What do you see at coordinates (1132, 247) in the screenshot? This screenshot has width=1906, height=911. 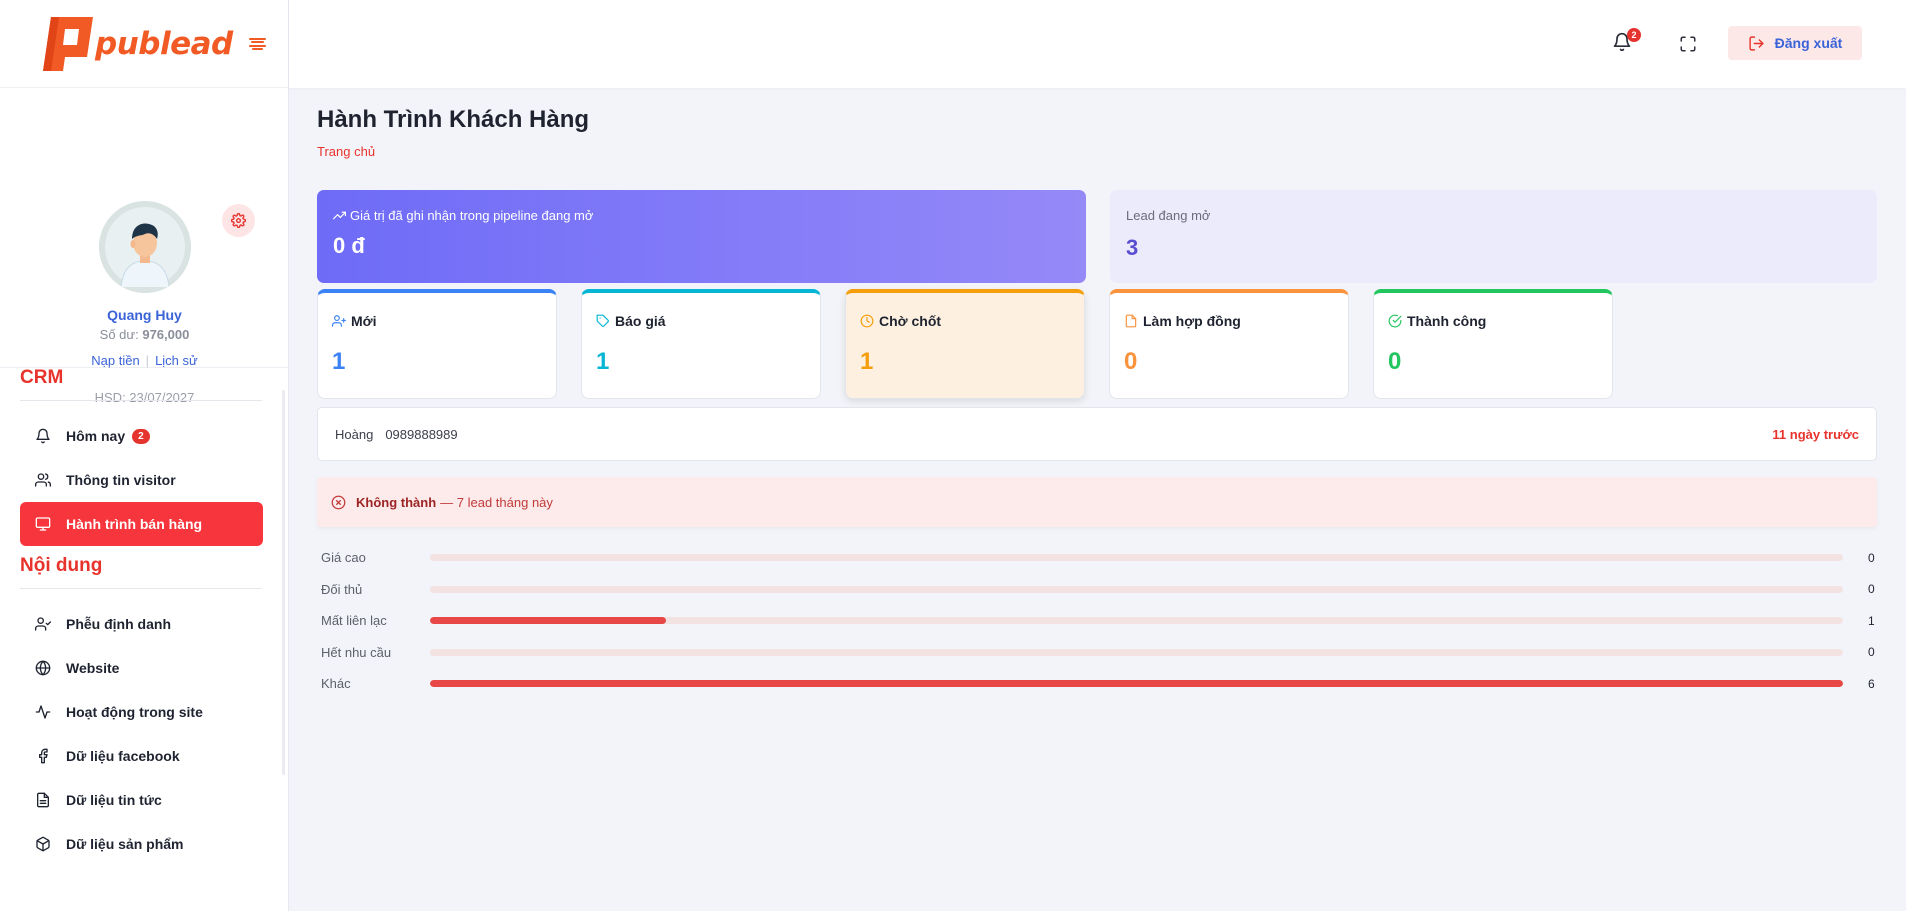 I see `open-leads-value: 3` at bounding box center [1132, 247].